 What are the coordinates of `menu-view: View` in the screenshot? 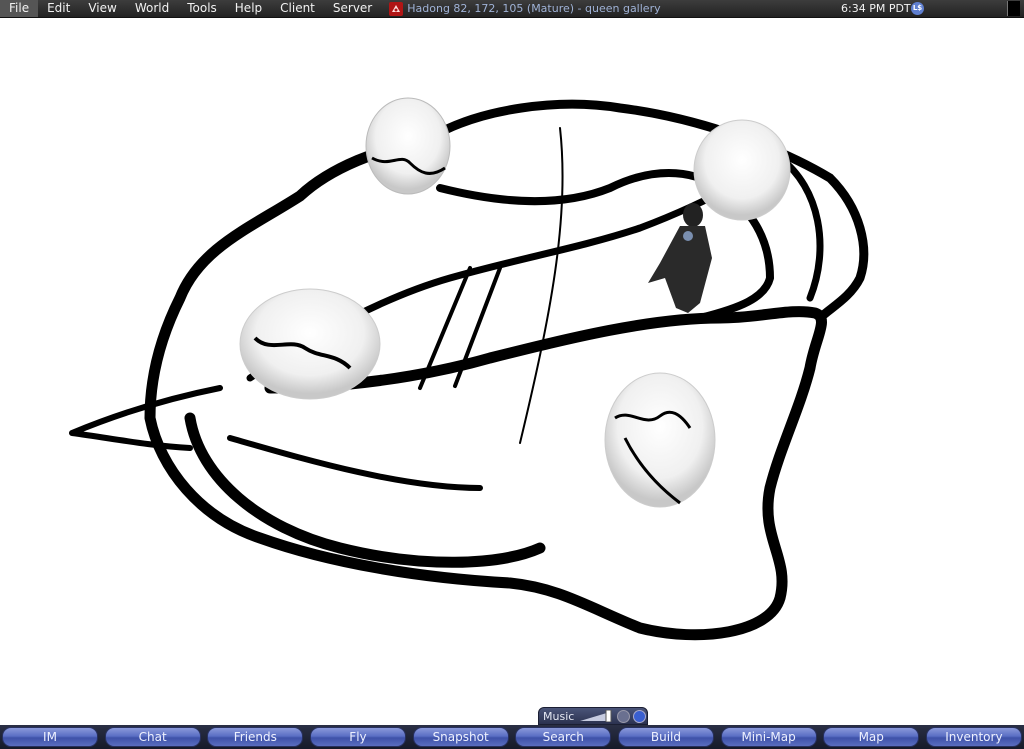 It's located at (102, 8).